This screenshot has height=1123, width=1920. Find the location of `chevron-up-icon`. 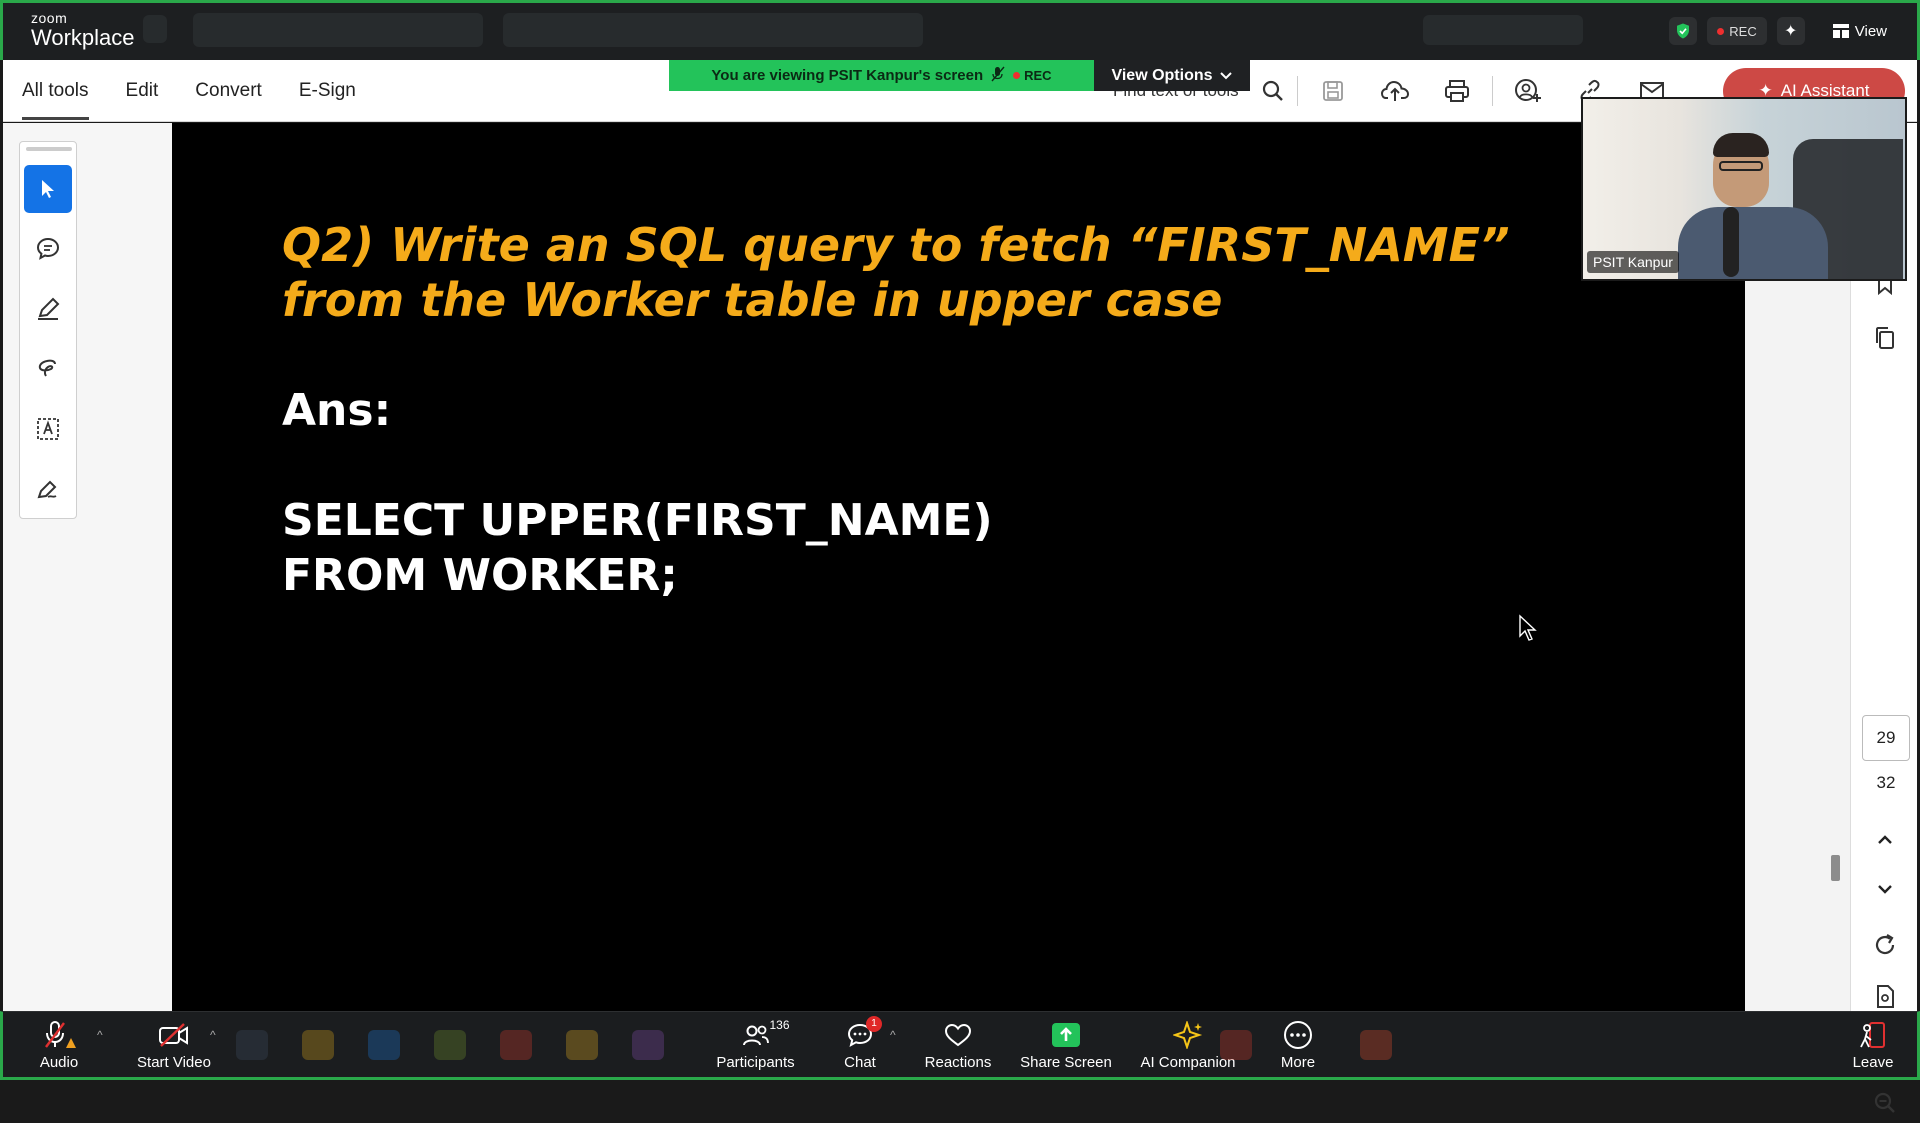

chevron-up-icon is located at coordinates (1884, 840).